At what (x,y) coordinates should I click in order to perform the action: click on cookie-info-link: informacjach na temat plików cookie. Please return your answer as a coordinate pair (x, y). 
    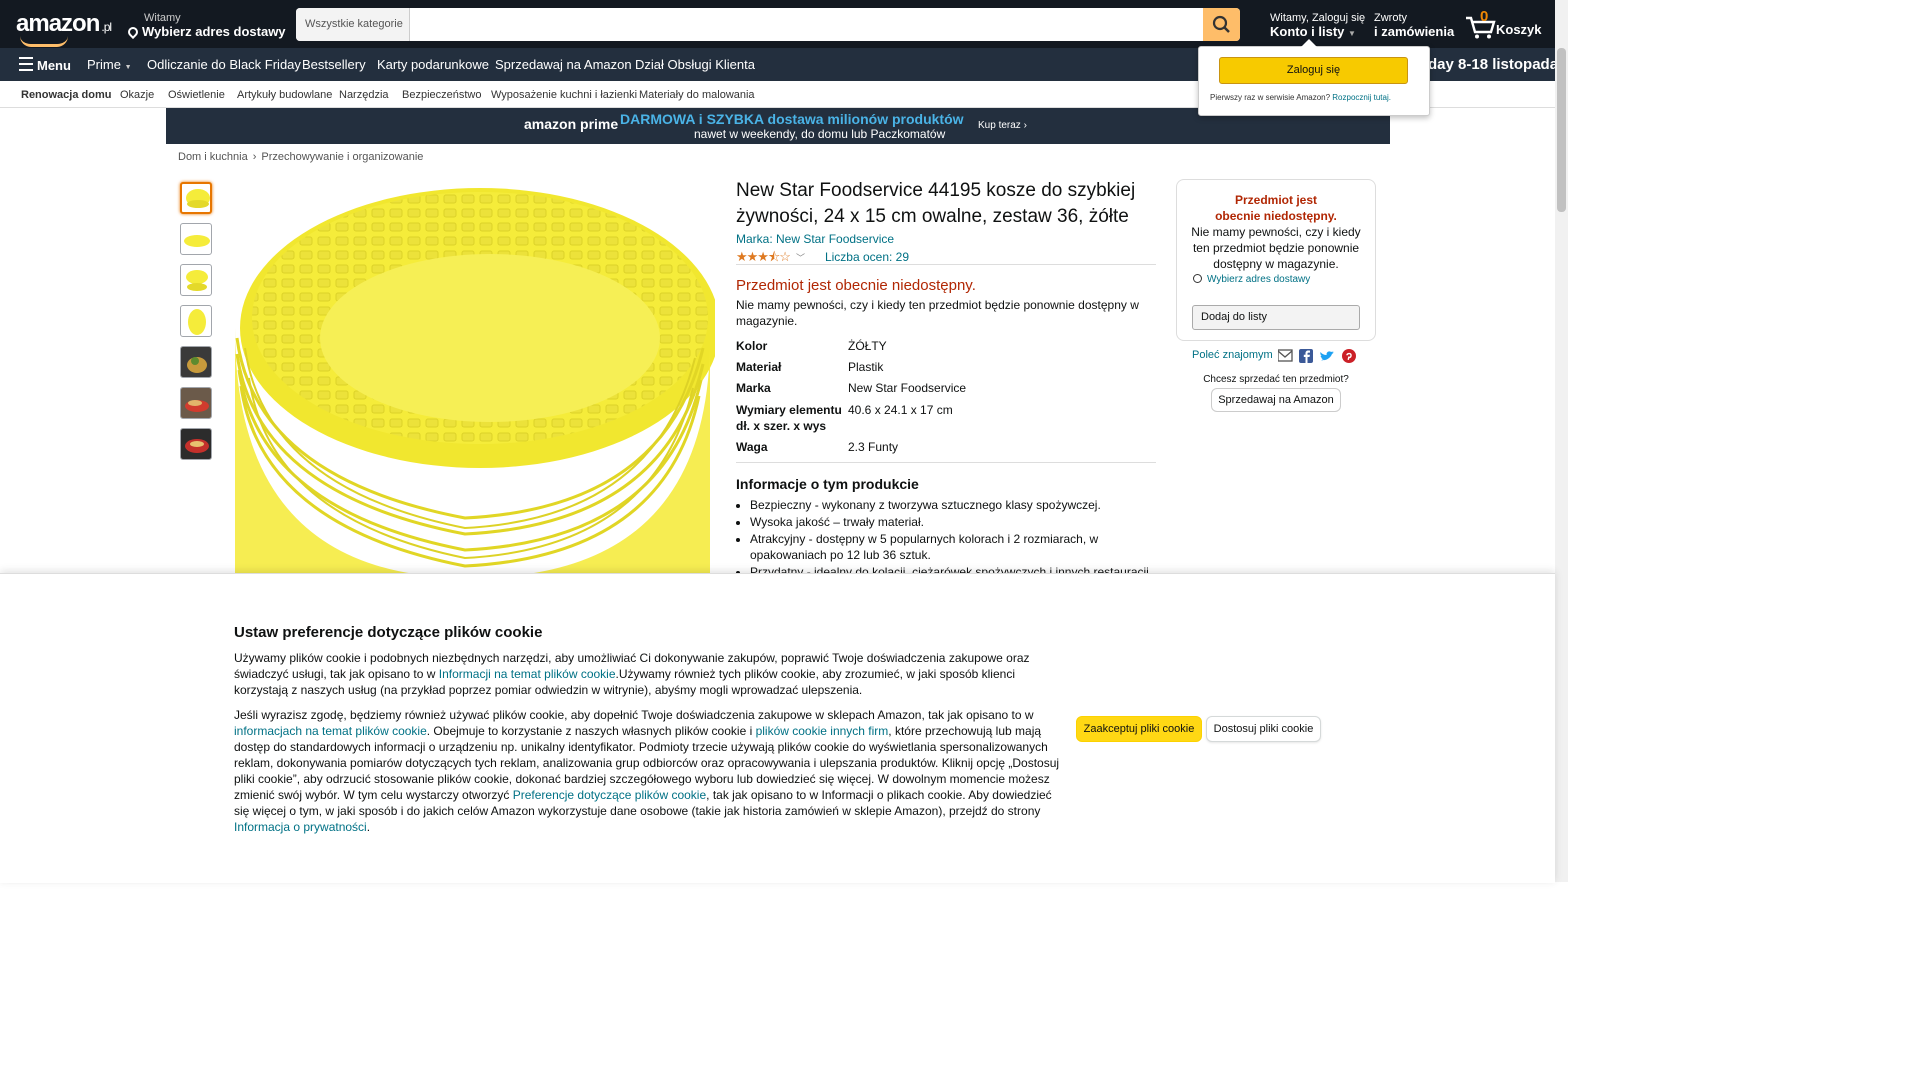
    Looking at the image, I should click on (330, 731).